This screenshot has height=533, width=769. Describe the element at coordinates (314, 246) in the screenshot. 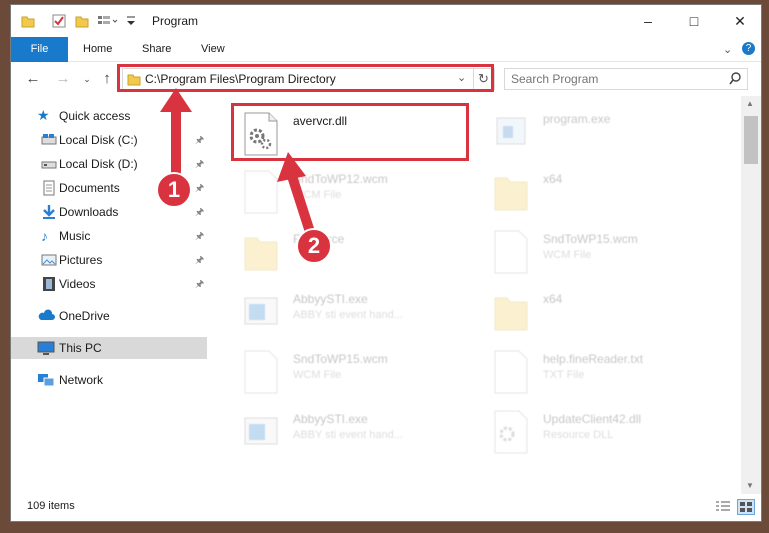

I see `step-callout-2: 2` at that location.